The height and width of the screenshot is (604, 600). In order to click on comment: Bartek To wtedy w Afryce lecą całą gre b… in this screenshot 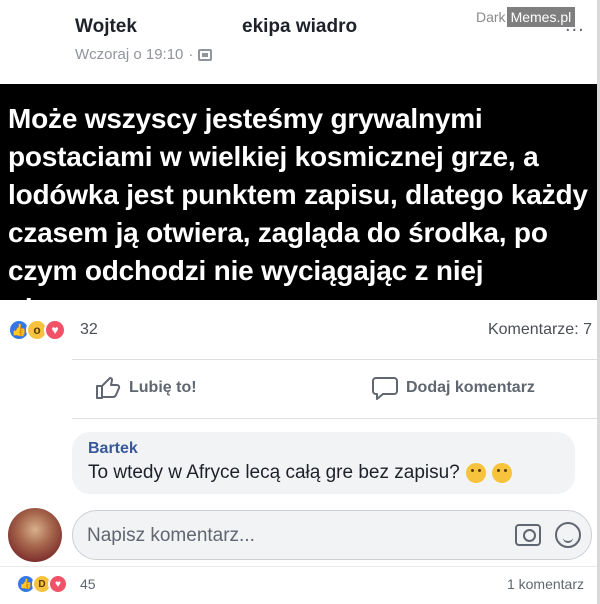, I will do `click(323, 463)`.